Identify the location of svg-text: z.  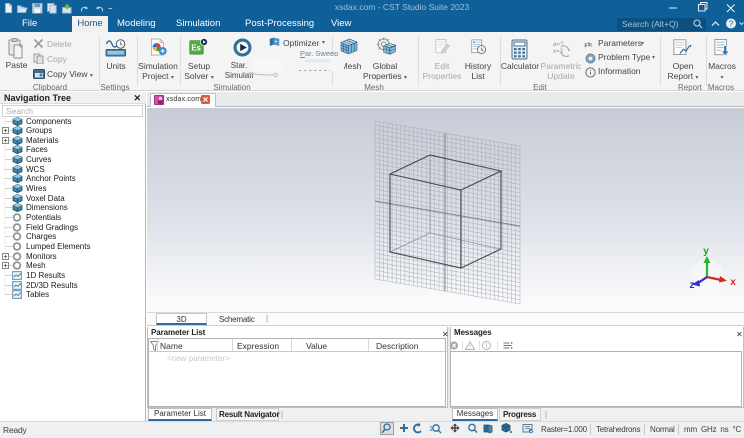
(692, 285).